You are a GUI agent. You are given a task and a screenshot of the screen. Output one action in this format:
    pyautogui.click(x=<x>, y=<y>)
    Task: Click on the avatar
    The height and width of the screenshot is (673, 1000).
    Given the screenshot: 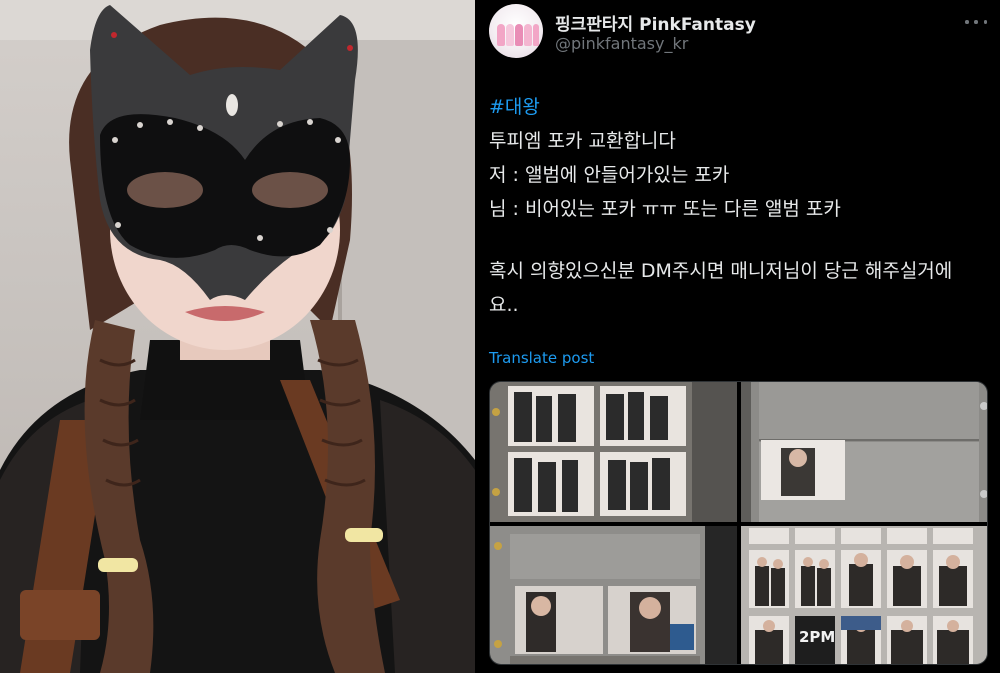 What is the action you would take?
    pyautogui.click(x=516, y=31)
    